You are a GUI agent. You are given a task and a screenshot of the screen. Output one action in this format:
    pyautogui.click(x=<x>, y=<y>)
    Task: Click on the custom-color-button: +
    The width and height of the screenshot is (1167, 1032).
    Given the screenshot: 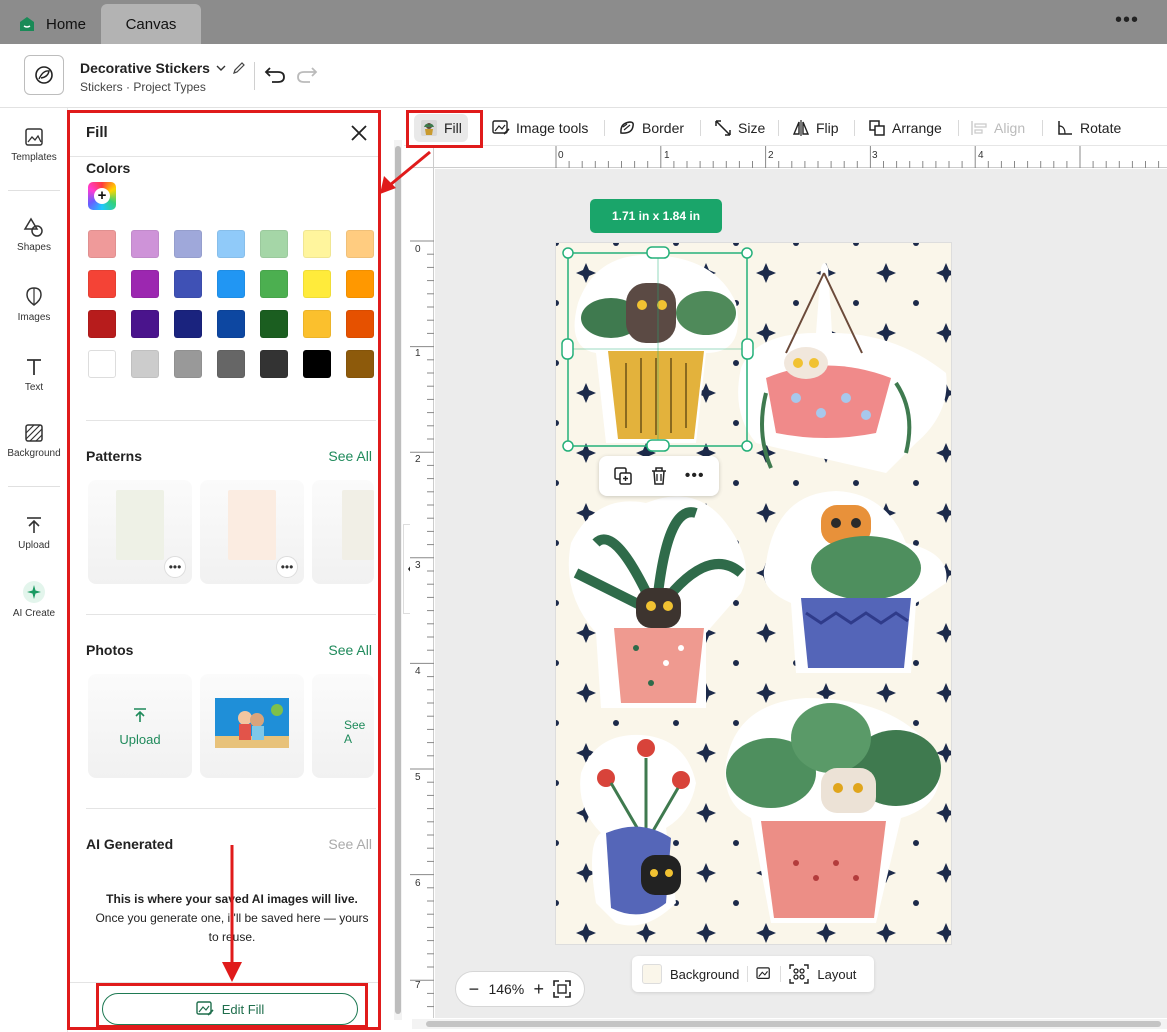 What is the action you would take?
    pyautogui.click(x=102, y=196)
    